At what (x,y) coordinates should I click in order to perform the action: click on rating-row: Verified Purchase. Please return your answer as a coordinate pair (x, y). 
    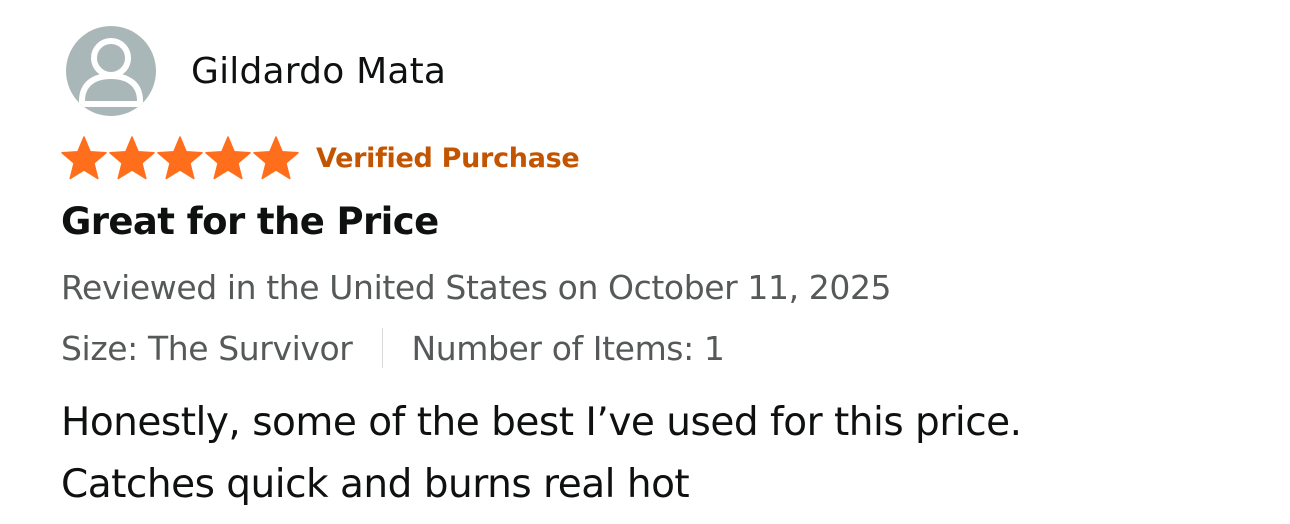
    Looking at the image, I should click on (320, 158).